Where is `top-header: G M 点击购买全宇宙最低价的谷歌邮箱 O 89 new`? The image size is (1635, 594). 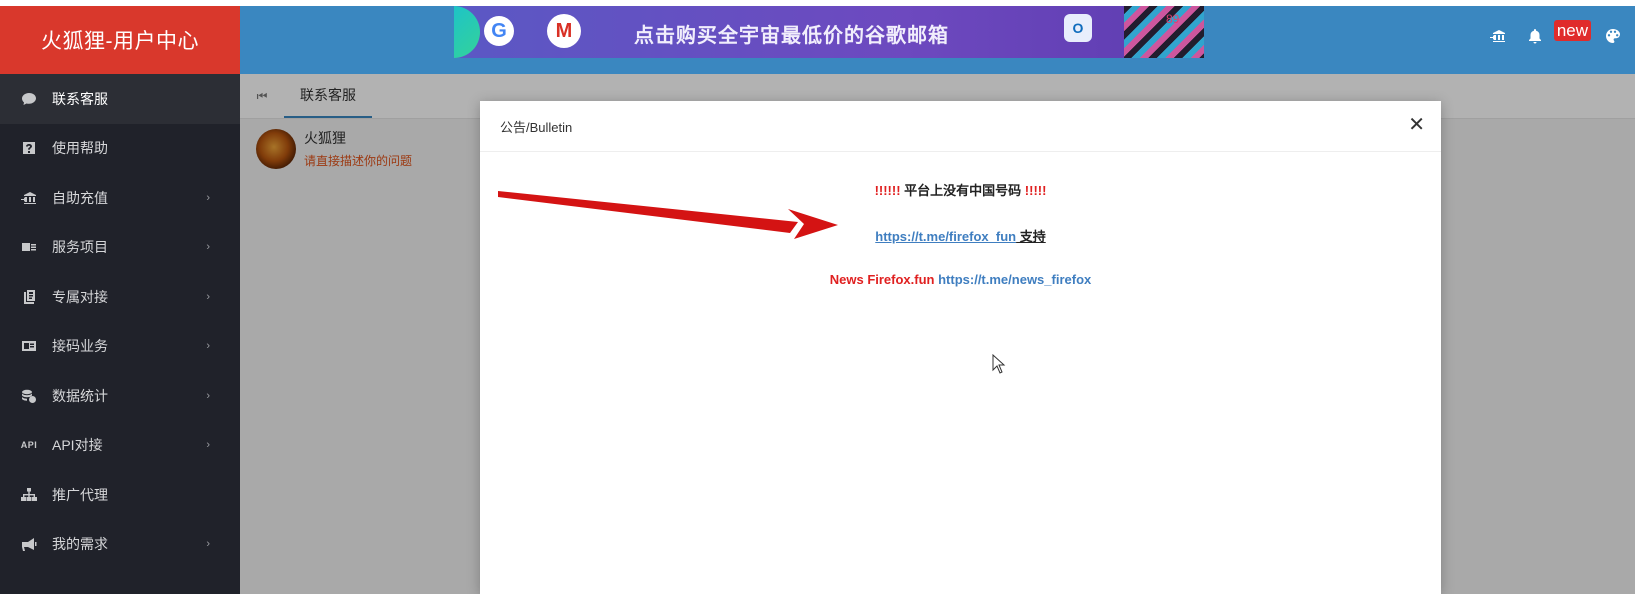 top-header: G M 点击购买全宇宙最低价的谷歌邮箱 O 89 new is located at coordinates (937, 40).